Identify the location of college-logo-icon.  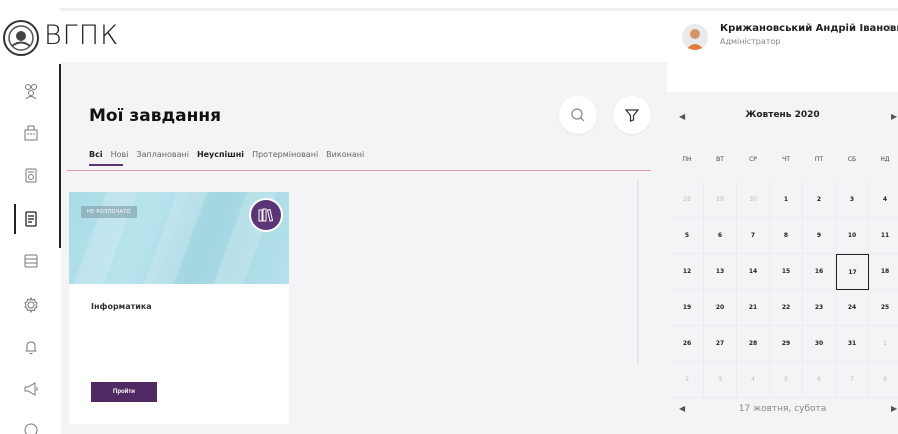
(22, 38).